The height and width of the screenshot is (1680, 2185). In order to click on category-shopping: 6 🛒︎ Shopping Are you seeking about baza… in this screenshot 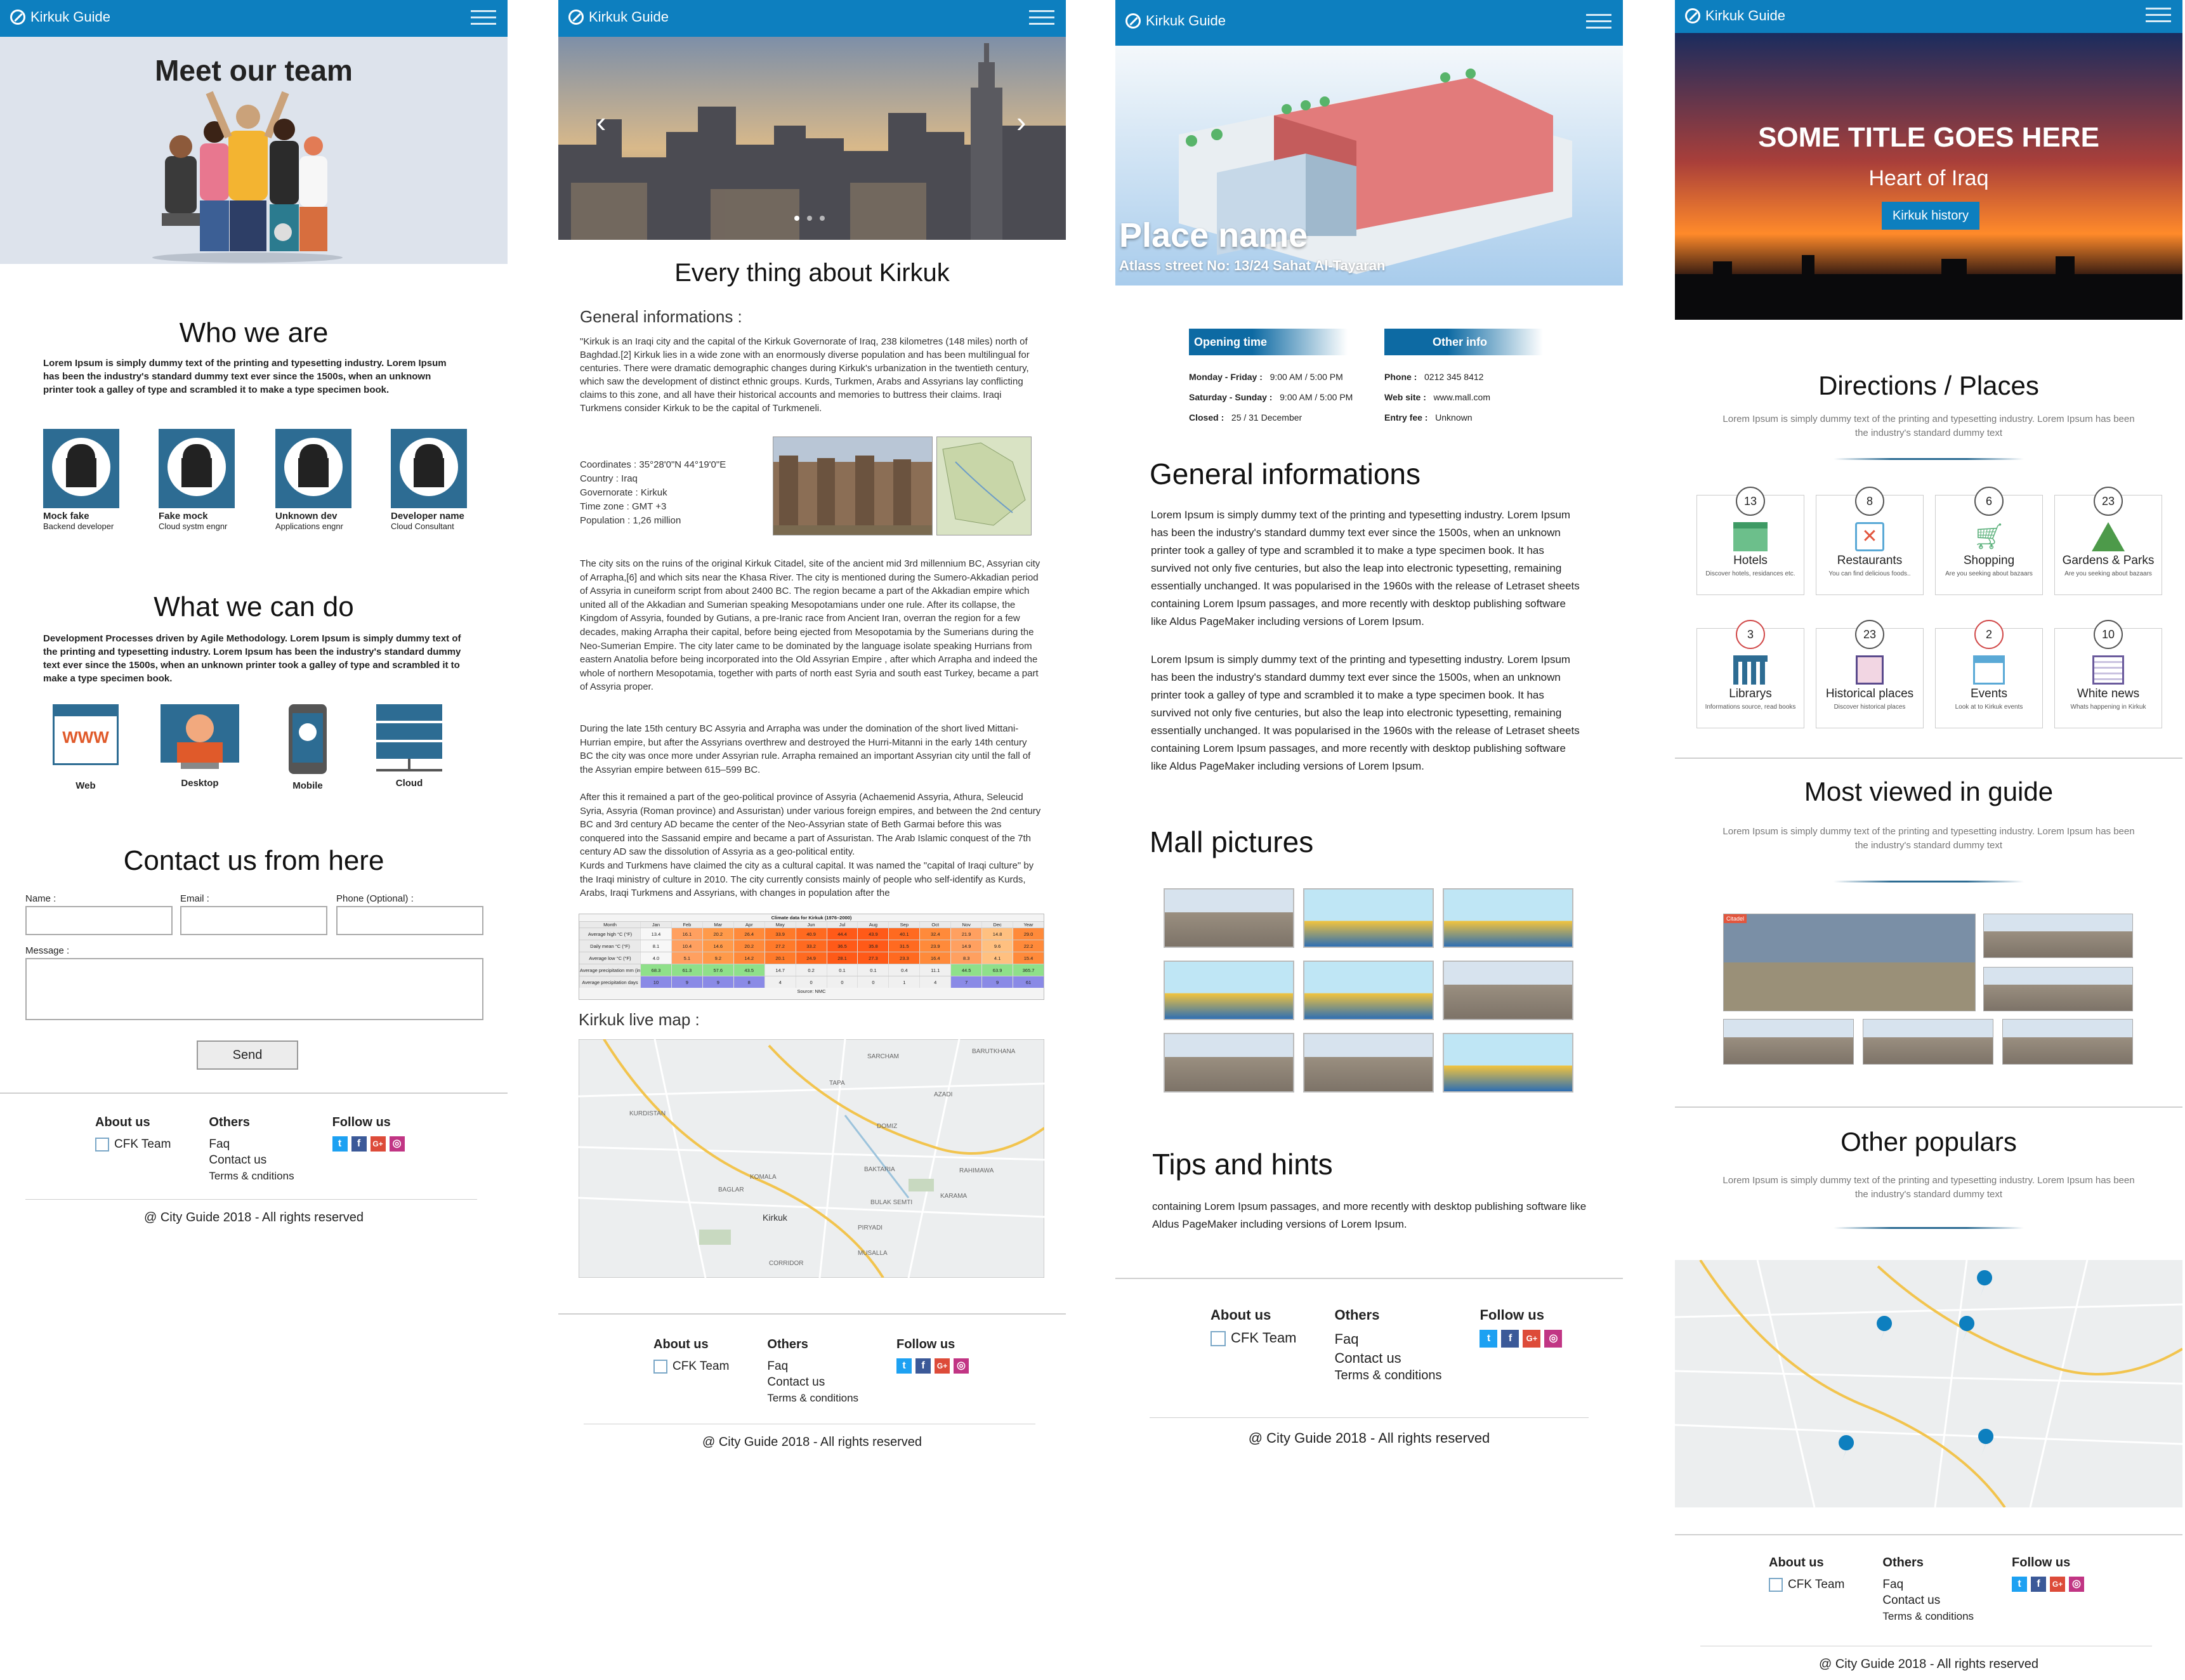, I will do `click(1989, 541)`.